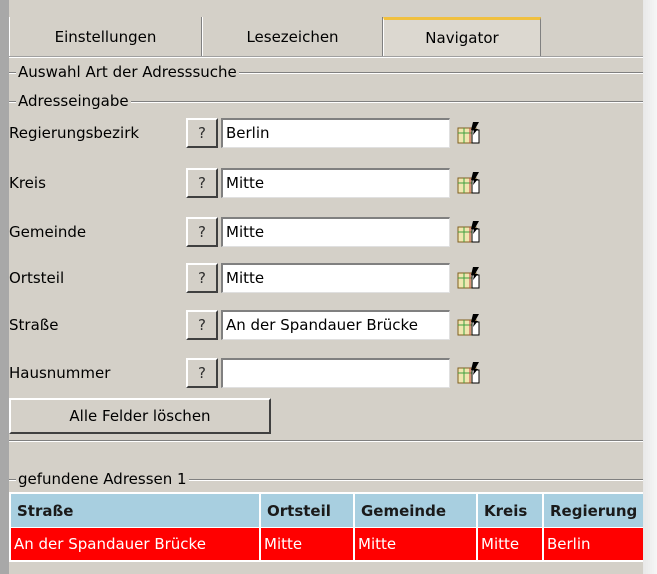 The width and height of the screenshot is (657, 574). What do you see at coordinates (335, 325) in the screenshot?
I see `strasse-field: An der Spandauer Brücke` at bounding box center [335, 325].